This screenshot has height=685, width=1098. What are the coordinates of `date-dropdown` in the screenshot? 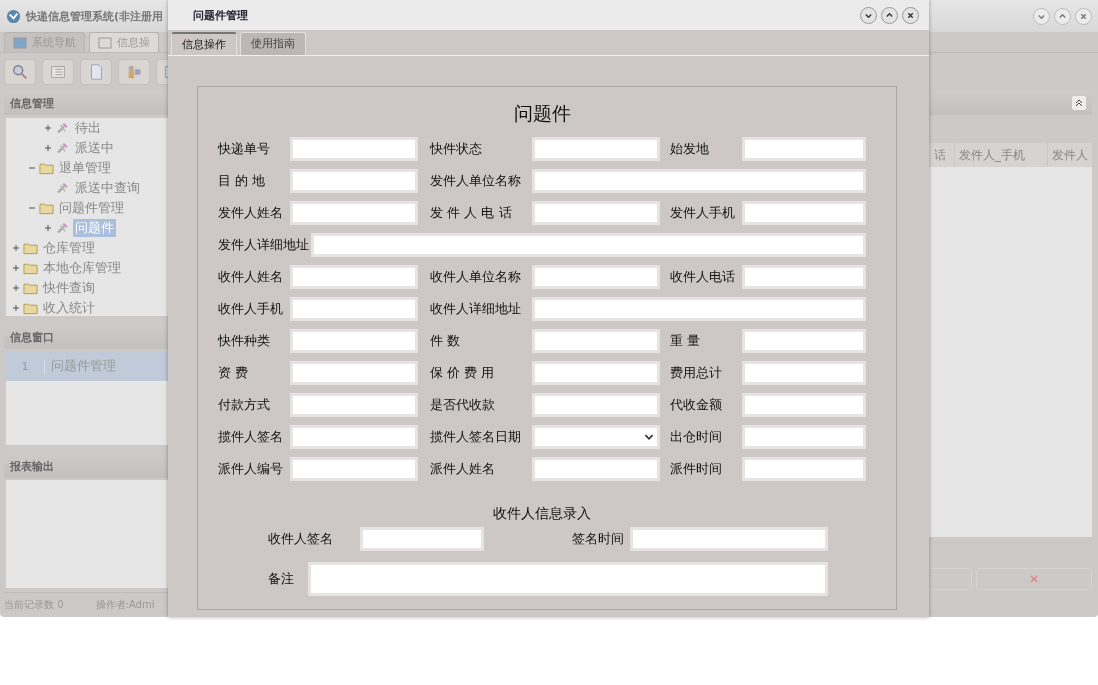 It's located at (596, 437).